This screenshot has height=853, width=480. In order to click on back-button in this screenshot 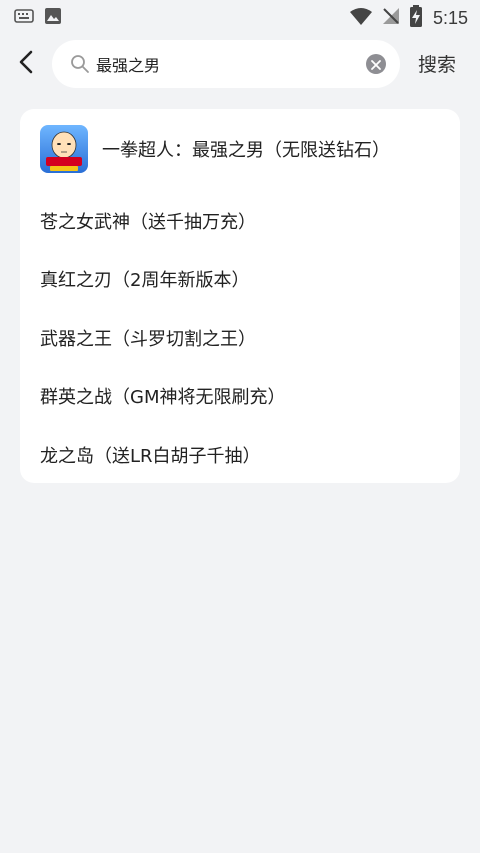, I will do `click(26, 64)`.